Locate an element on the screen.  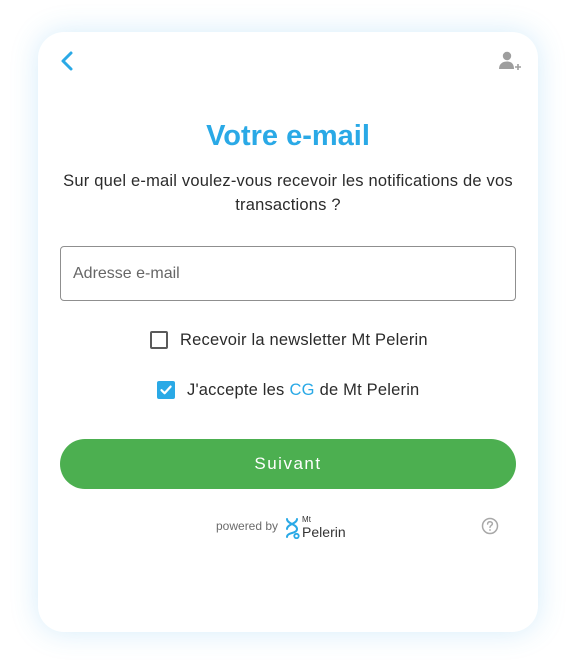
mt-pelerin-logo-icon is located at coordinates (293, 528).